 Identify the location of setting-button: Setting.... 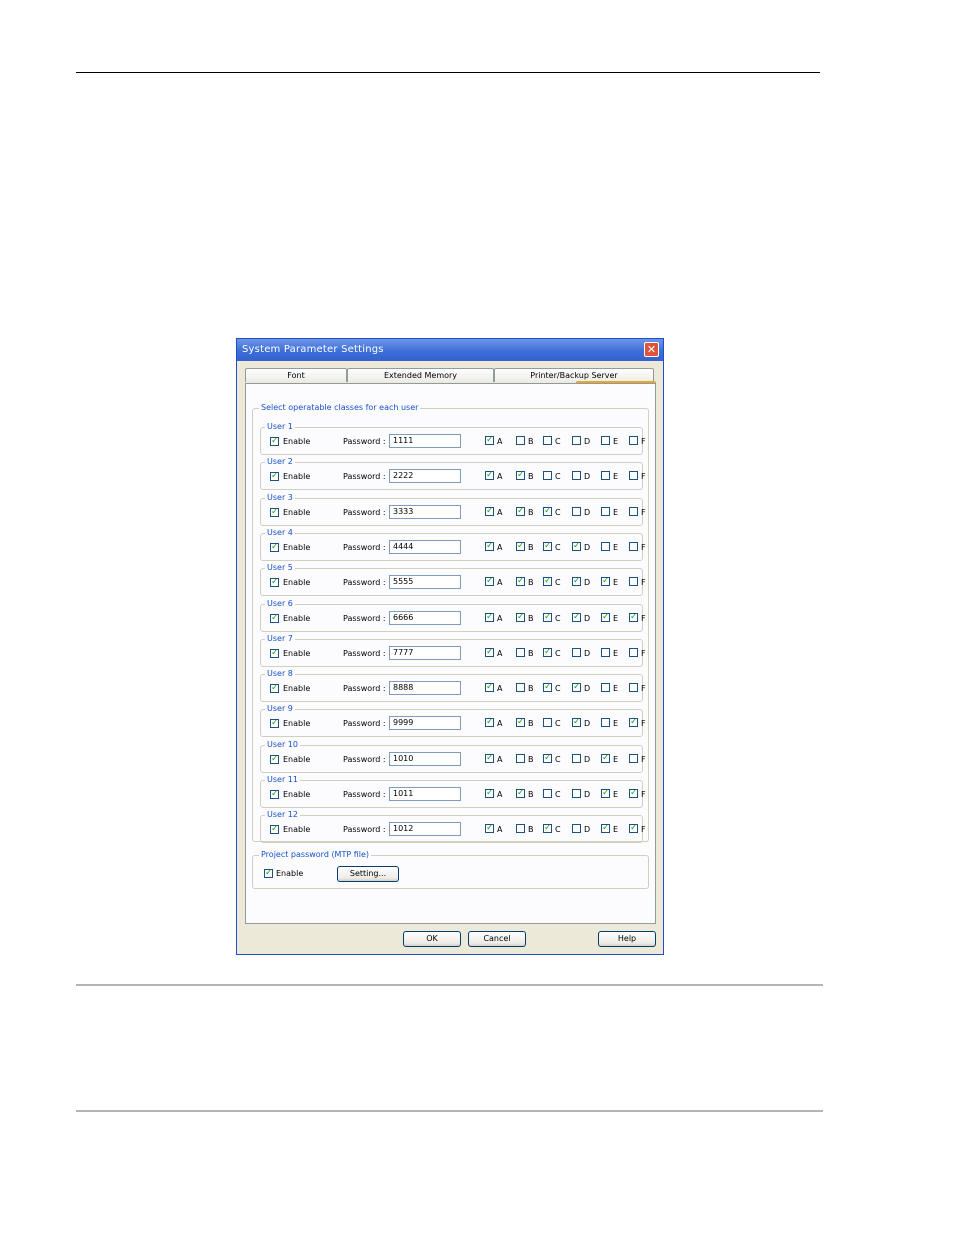
(368, 874).